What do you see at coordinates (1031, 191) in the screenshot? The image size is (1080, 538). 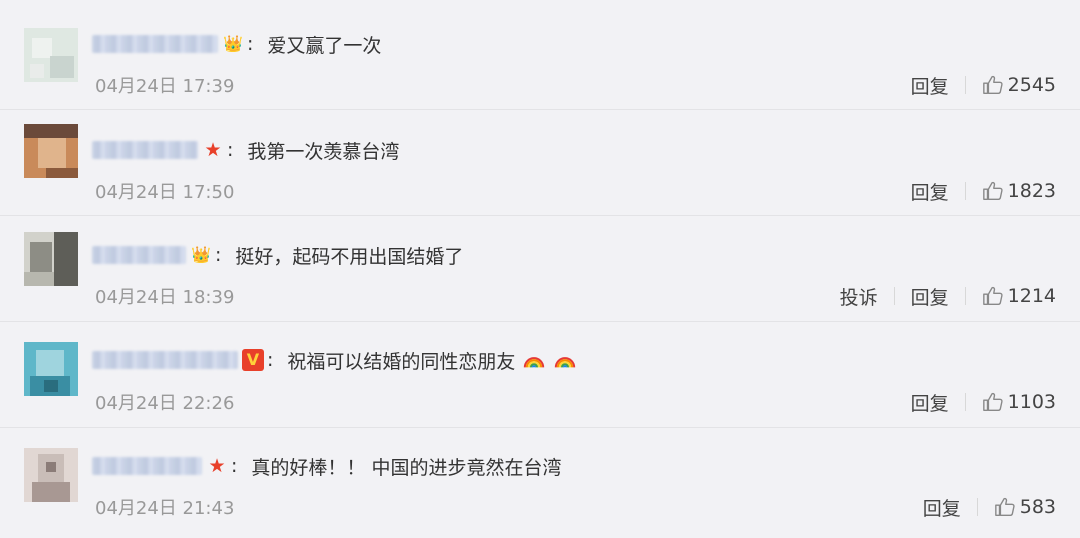 I see `like-count: 1823` at bounding box center [1031, 191].